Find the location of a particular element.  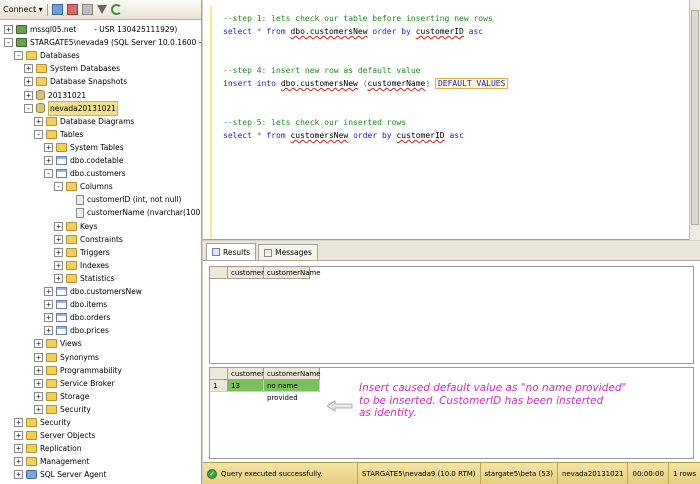

cell-customer-name: no name provided is located at coordinates (292, 391).